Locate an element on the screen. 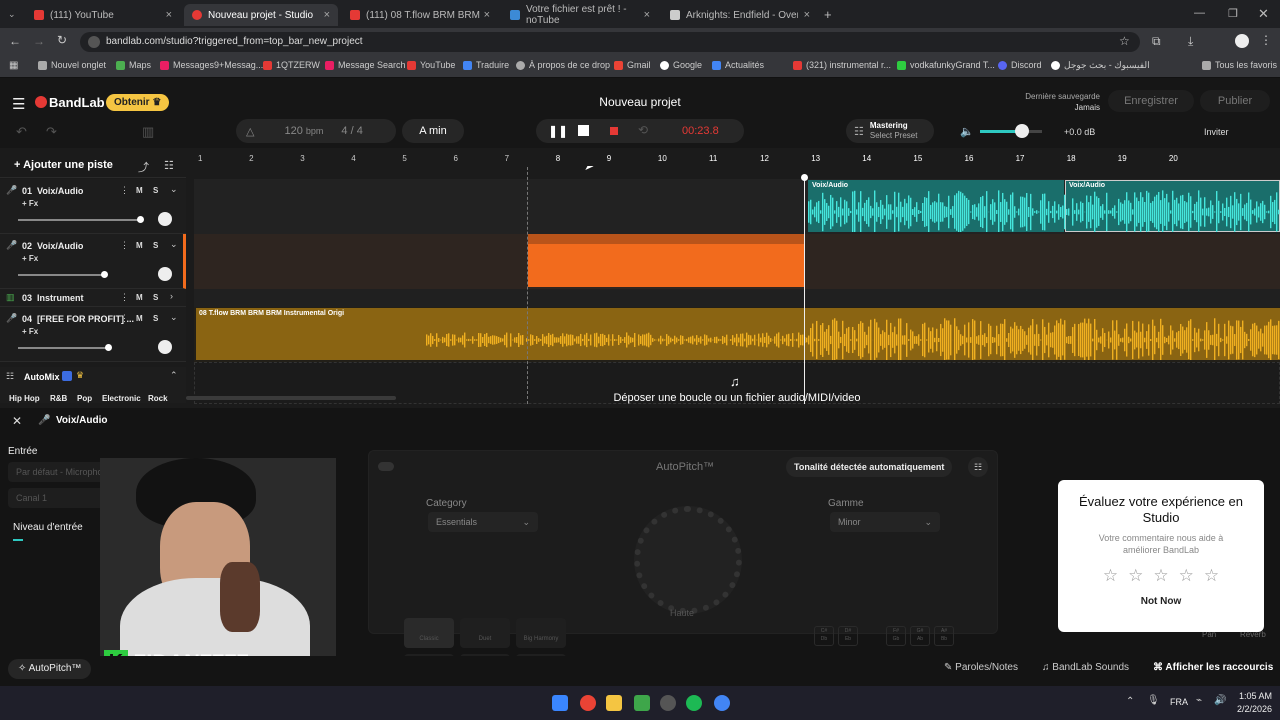 Image resolution: width=1280 pixels, height=720 pixels. invite-button: Inviter is located at coordinates (1216, 132).